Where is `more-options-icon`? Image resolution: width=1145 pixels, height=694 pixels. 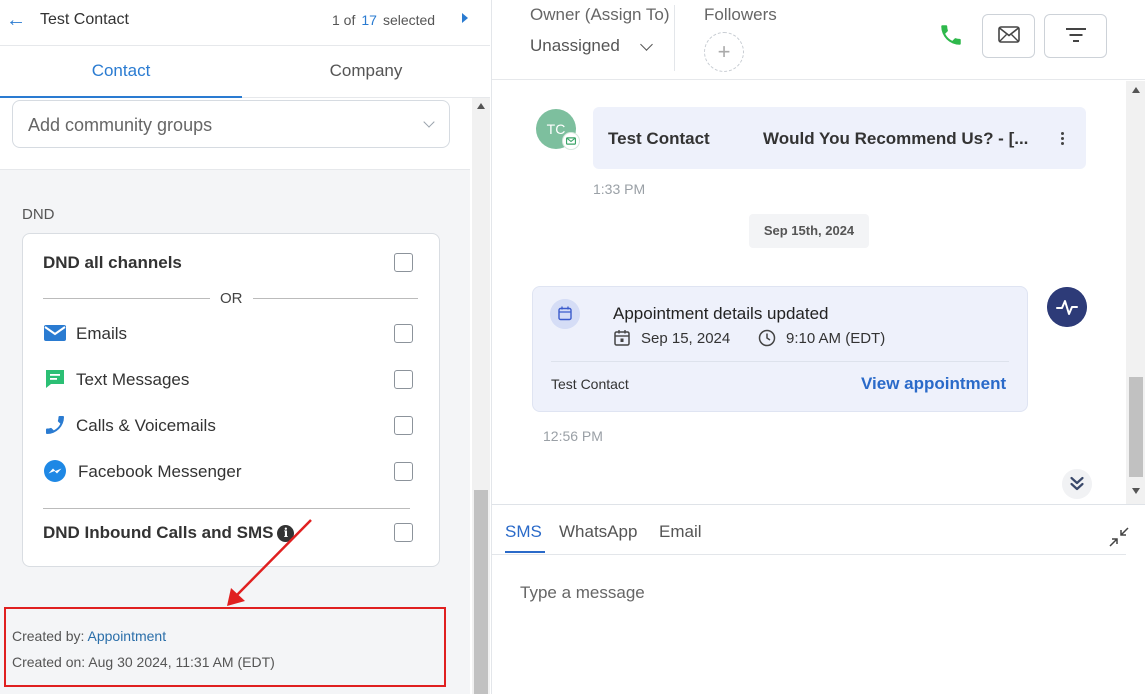
more-options-icon is located at coordinates (1062, 139).